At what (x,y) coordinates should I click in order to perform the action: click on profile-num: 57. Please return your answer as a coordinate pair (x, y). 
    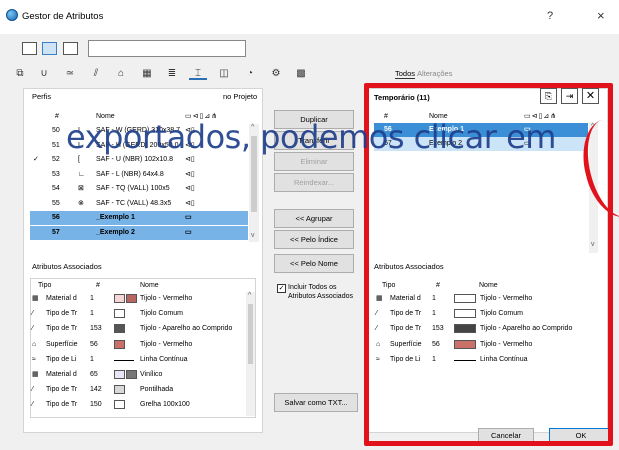
    Looking at the image, I should click on (56, 232).